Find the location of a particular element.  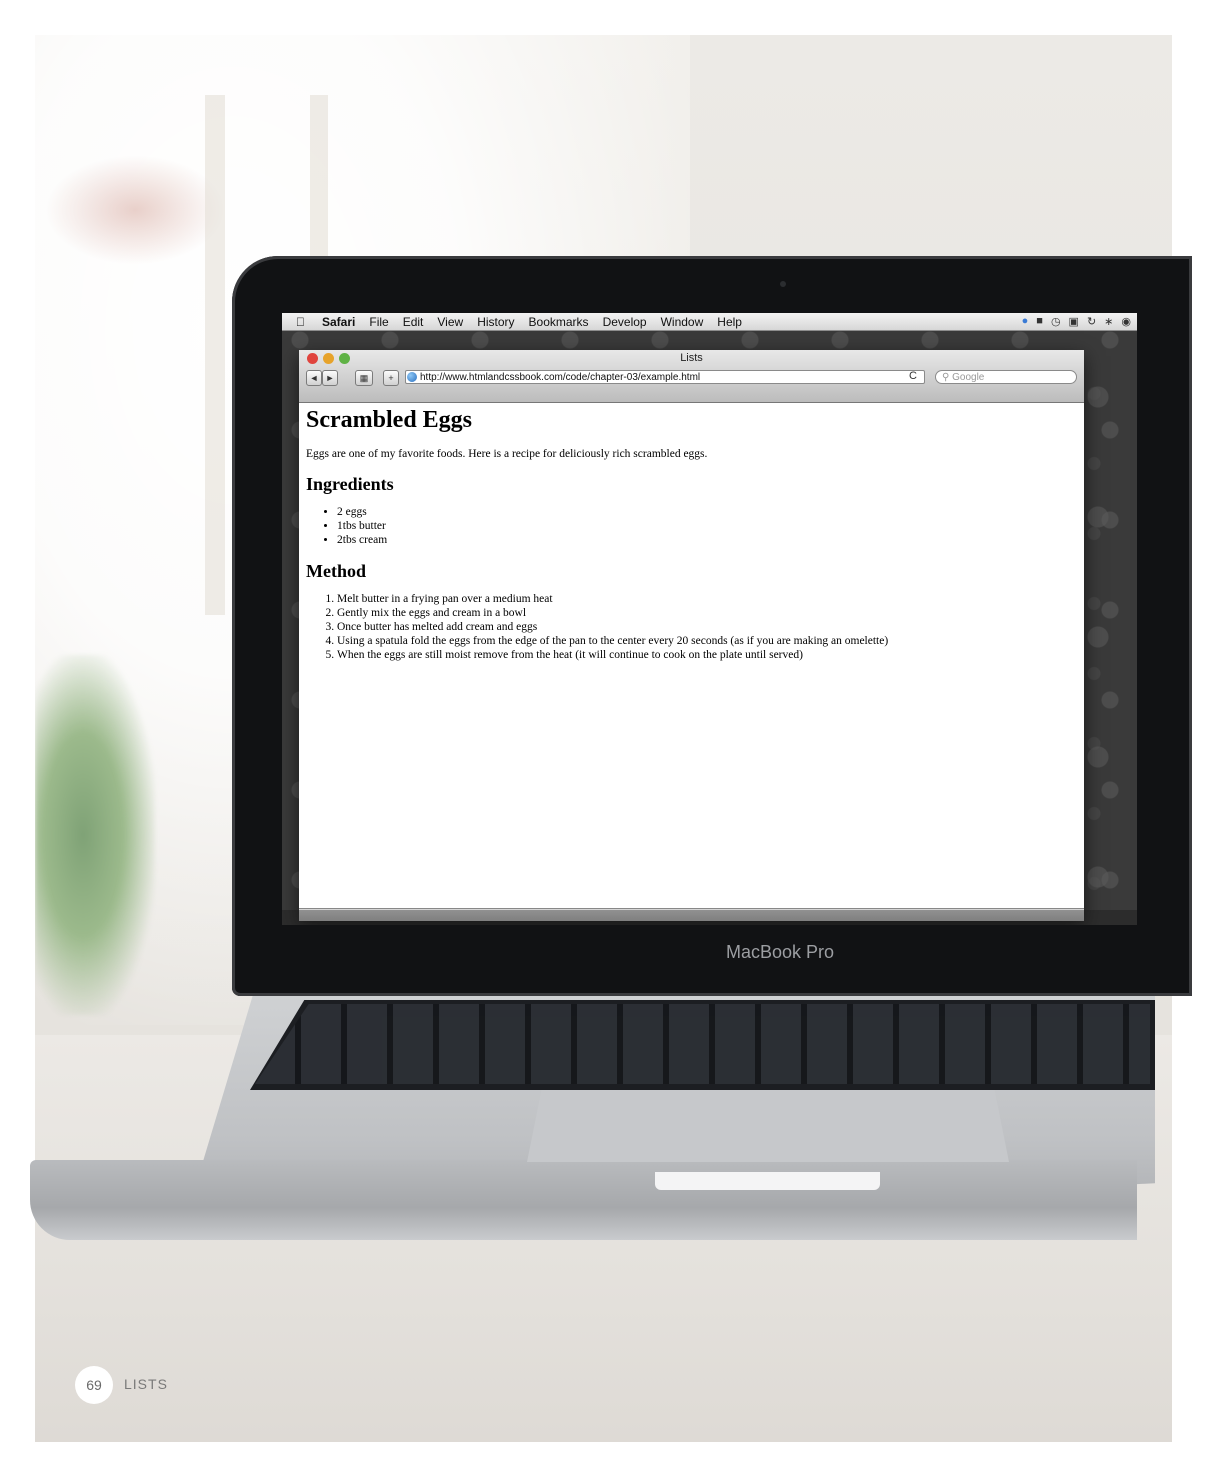

keyboard is located at coordinates (702, 1044).